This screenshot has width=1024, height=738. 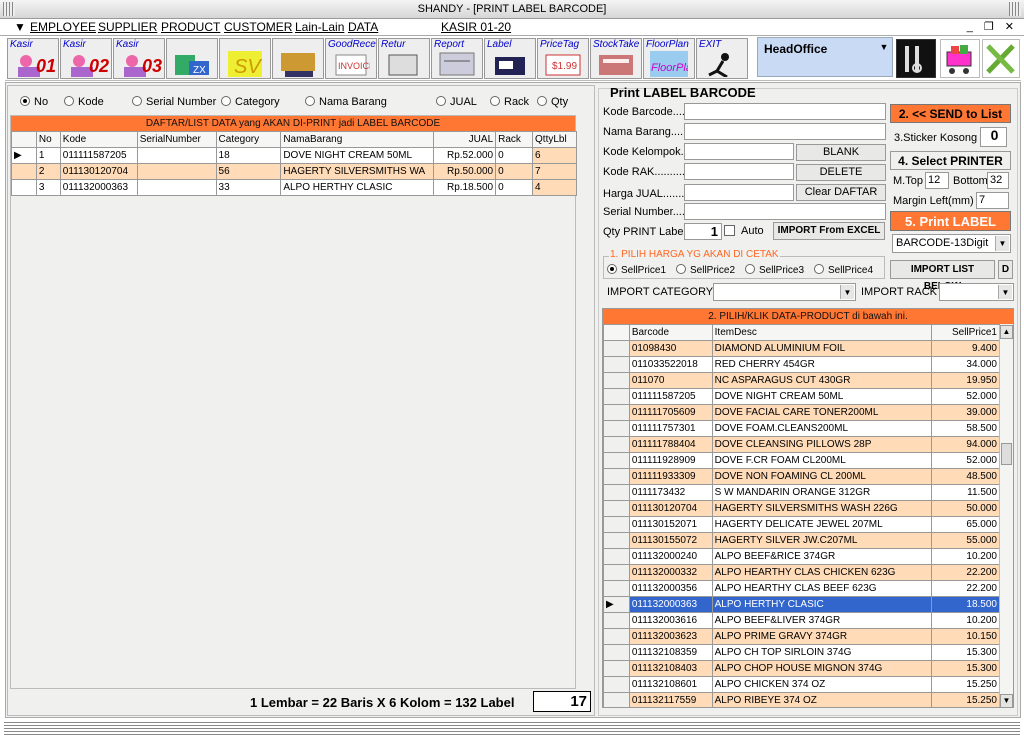 I want to click on harga-jual-input, so click(x=739, y=192).